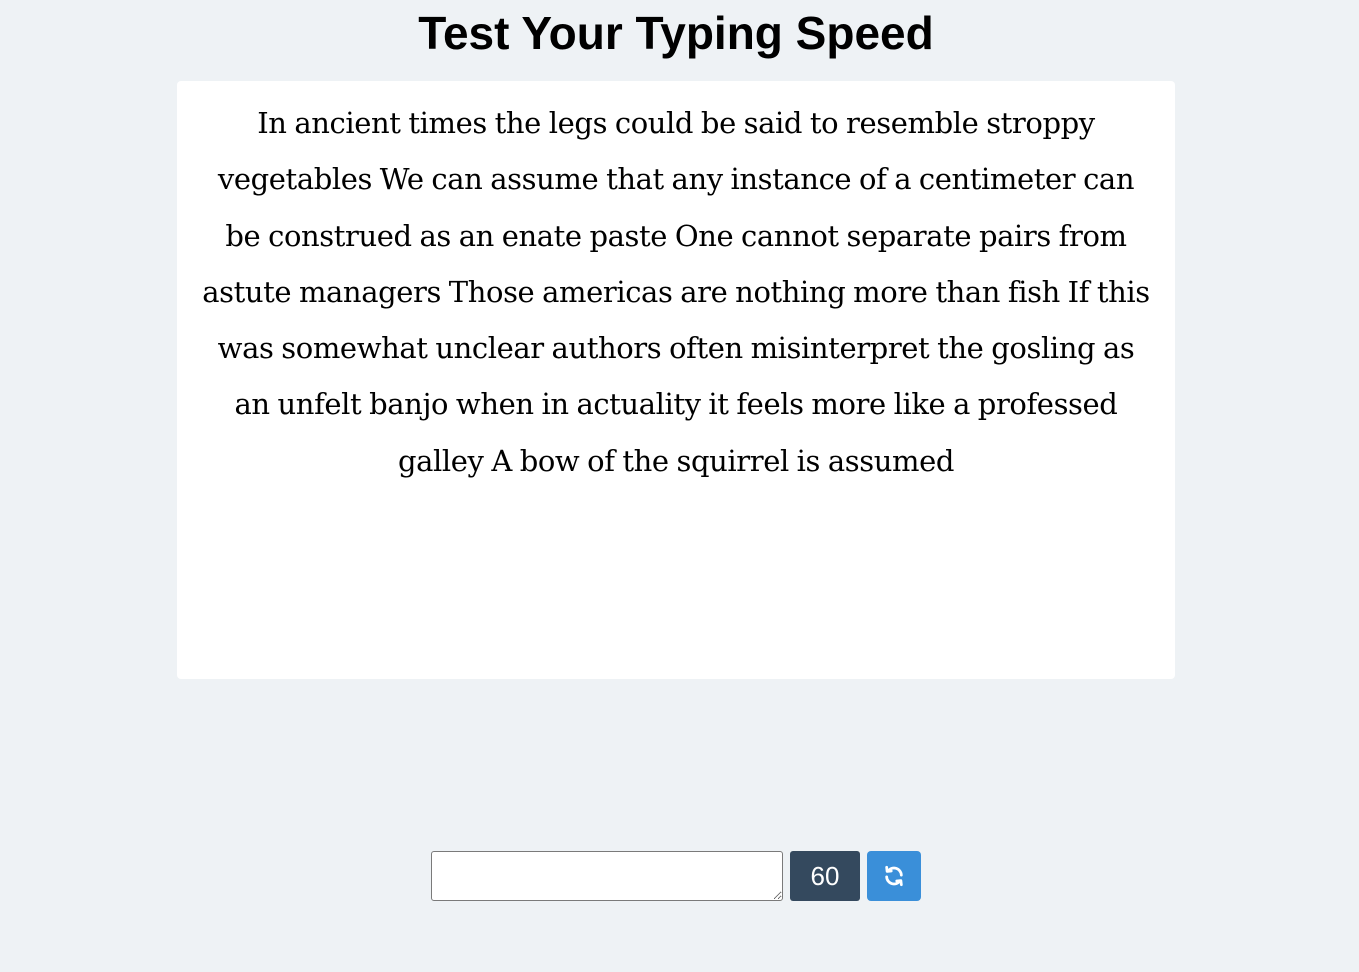 The width and height of the screenshot is (1359, 972). What do you see at coordinates (607, 876) in the screenshot?
I see `typing-input` at bounding box center [607, 876].